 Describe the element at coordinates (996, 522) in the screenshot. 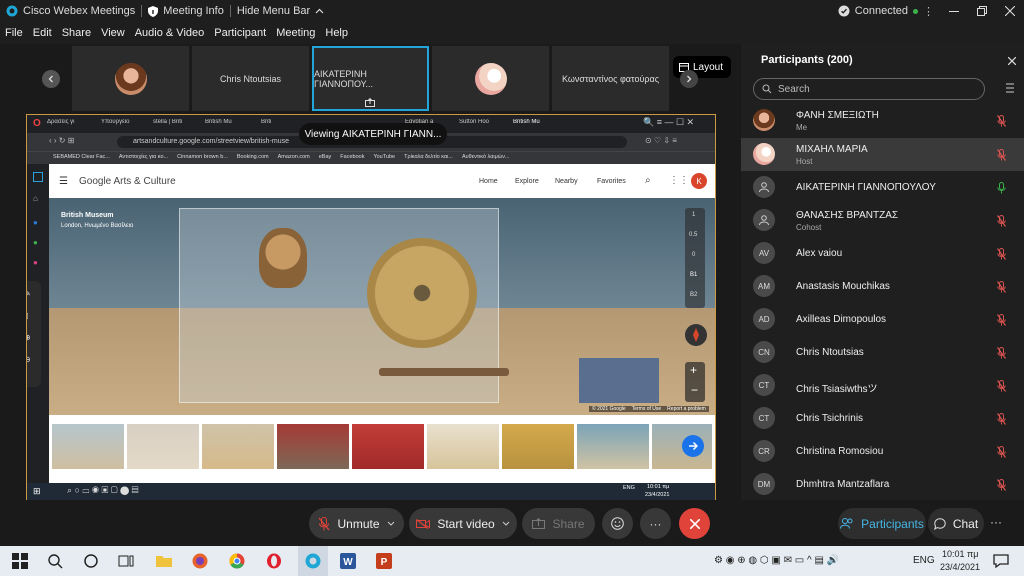

I see `more-panels-button: ···` at that location.